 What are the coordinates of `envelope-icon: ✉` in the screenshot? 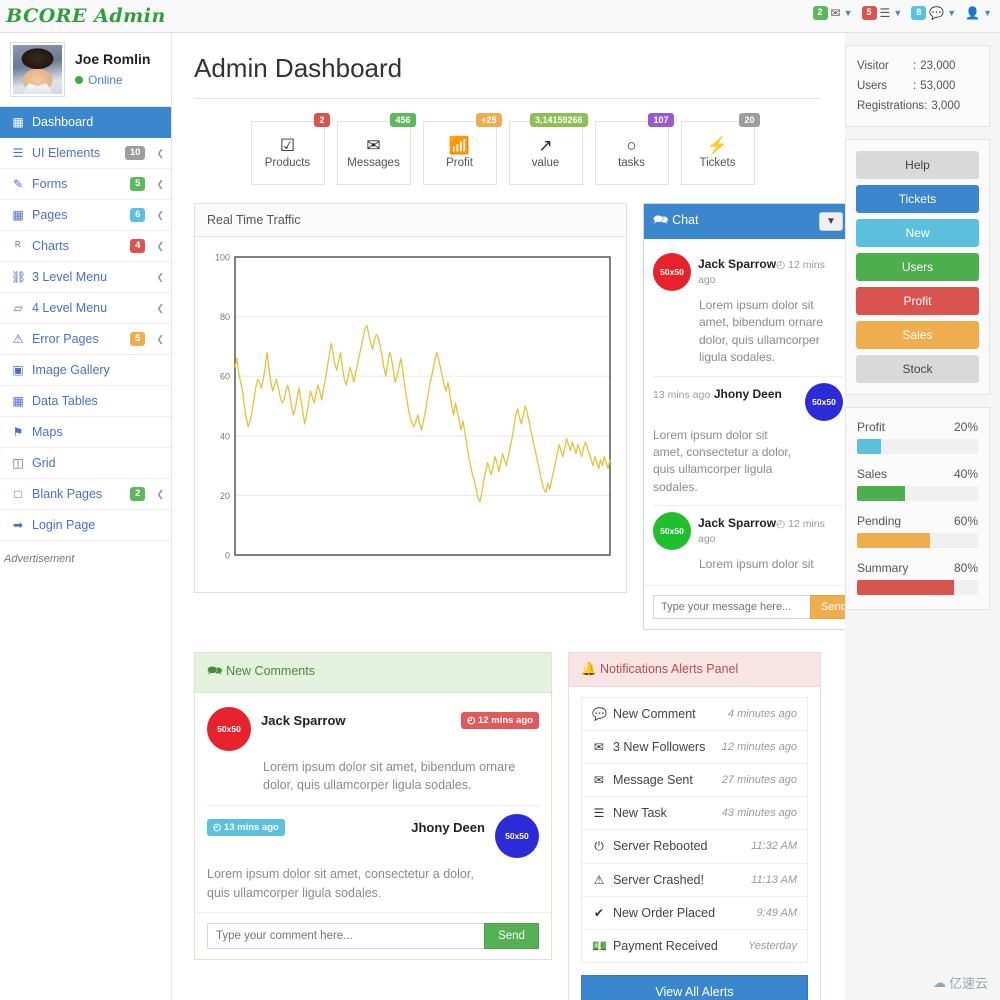 It's located at (836, 13).